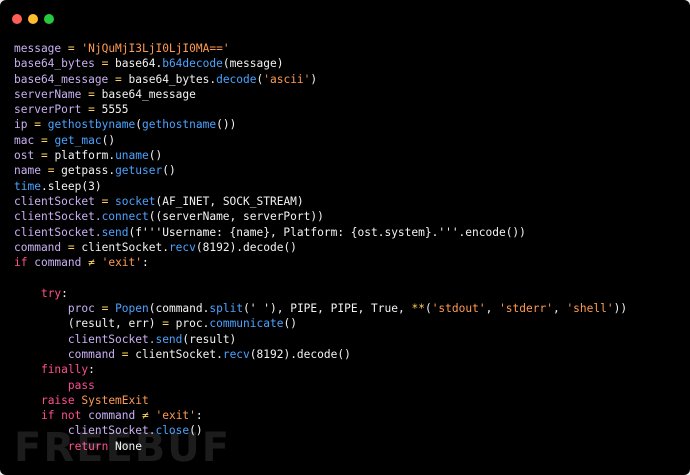  What do you see at coordinates (320, 385) in the screenshot?
I see `code-line: pass` at bounding box center [320, 385].